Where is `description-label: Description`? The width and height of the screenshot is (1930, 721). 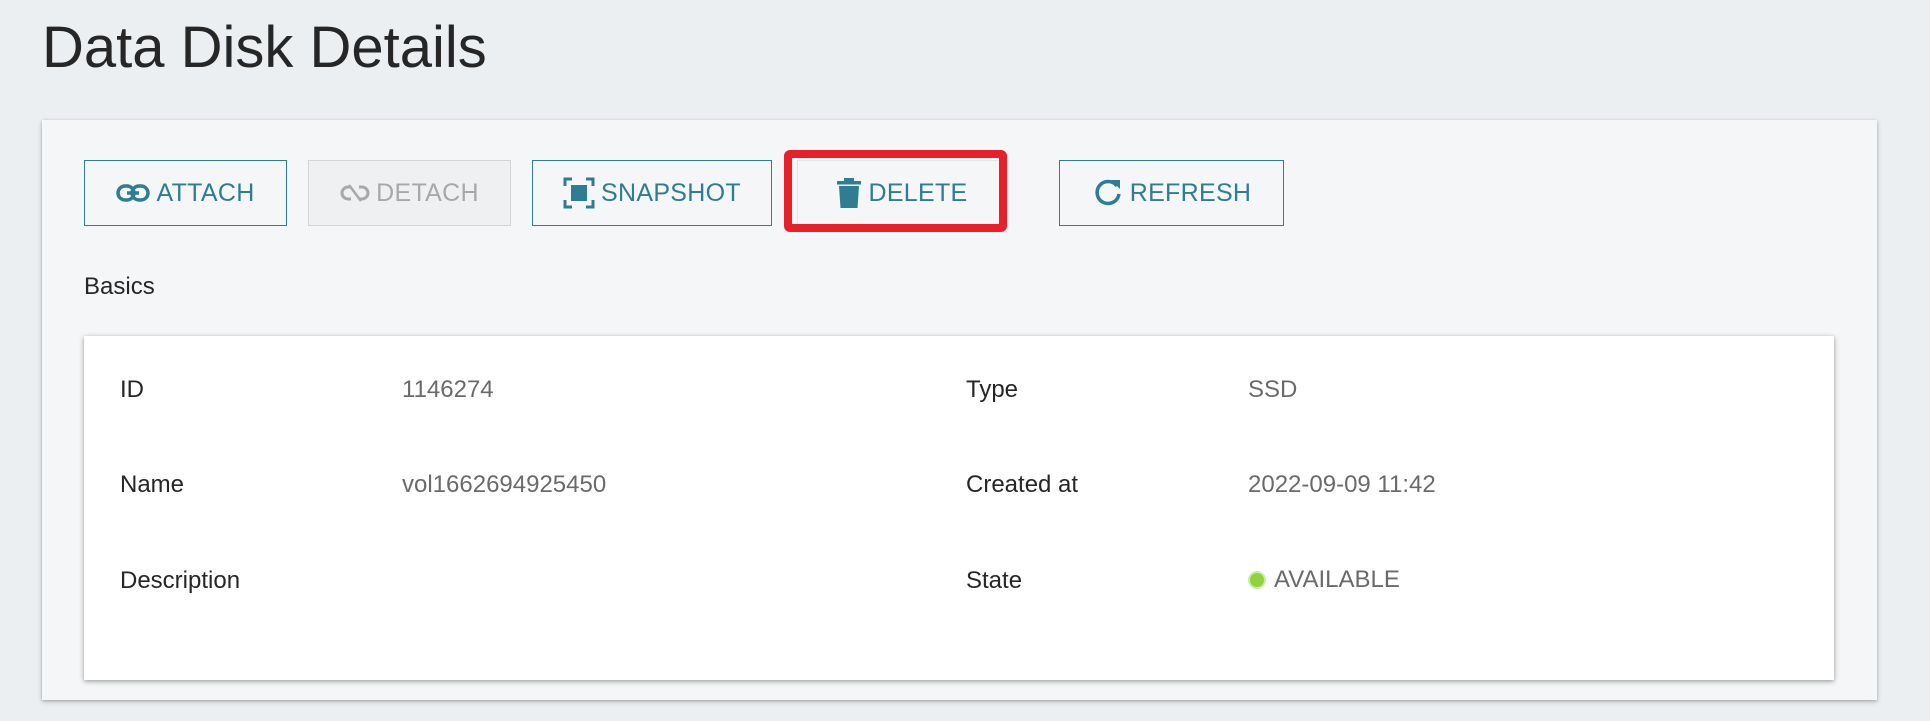
description-label: Description is located at coordinates (180, 580).